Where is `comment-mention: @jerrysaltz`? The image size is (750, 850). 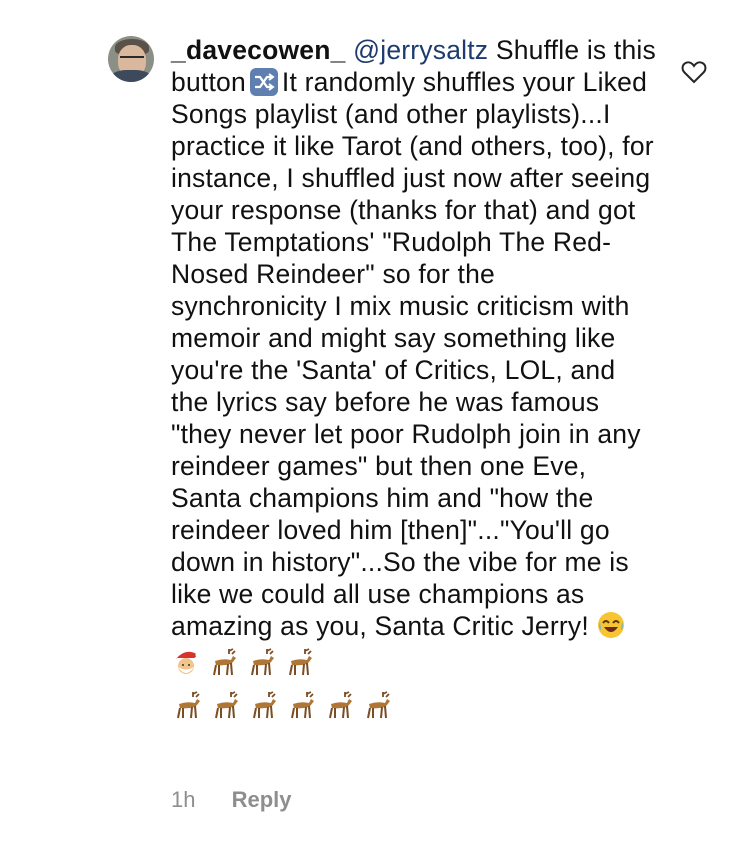 comment-mention: @jerrysaltz is located at coordinates (420, 50).